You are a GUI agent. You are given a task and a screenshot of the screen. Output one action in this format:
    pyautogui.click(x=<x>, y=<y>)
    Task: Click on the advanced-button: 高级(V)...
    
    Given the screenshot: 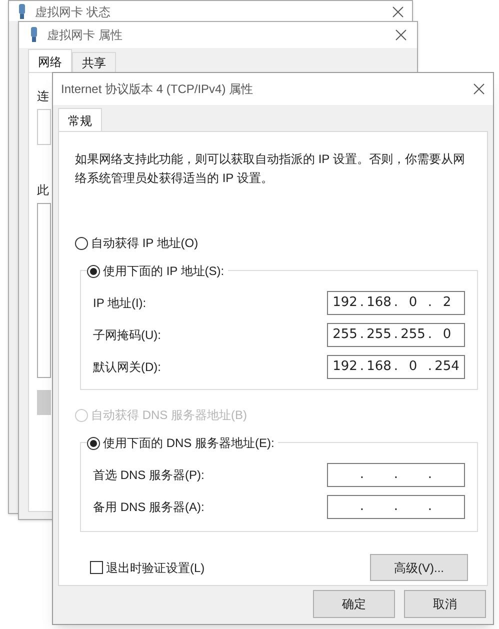 What is the action you would take?
    pyautogui.click(x=419, y=567)
    